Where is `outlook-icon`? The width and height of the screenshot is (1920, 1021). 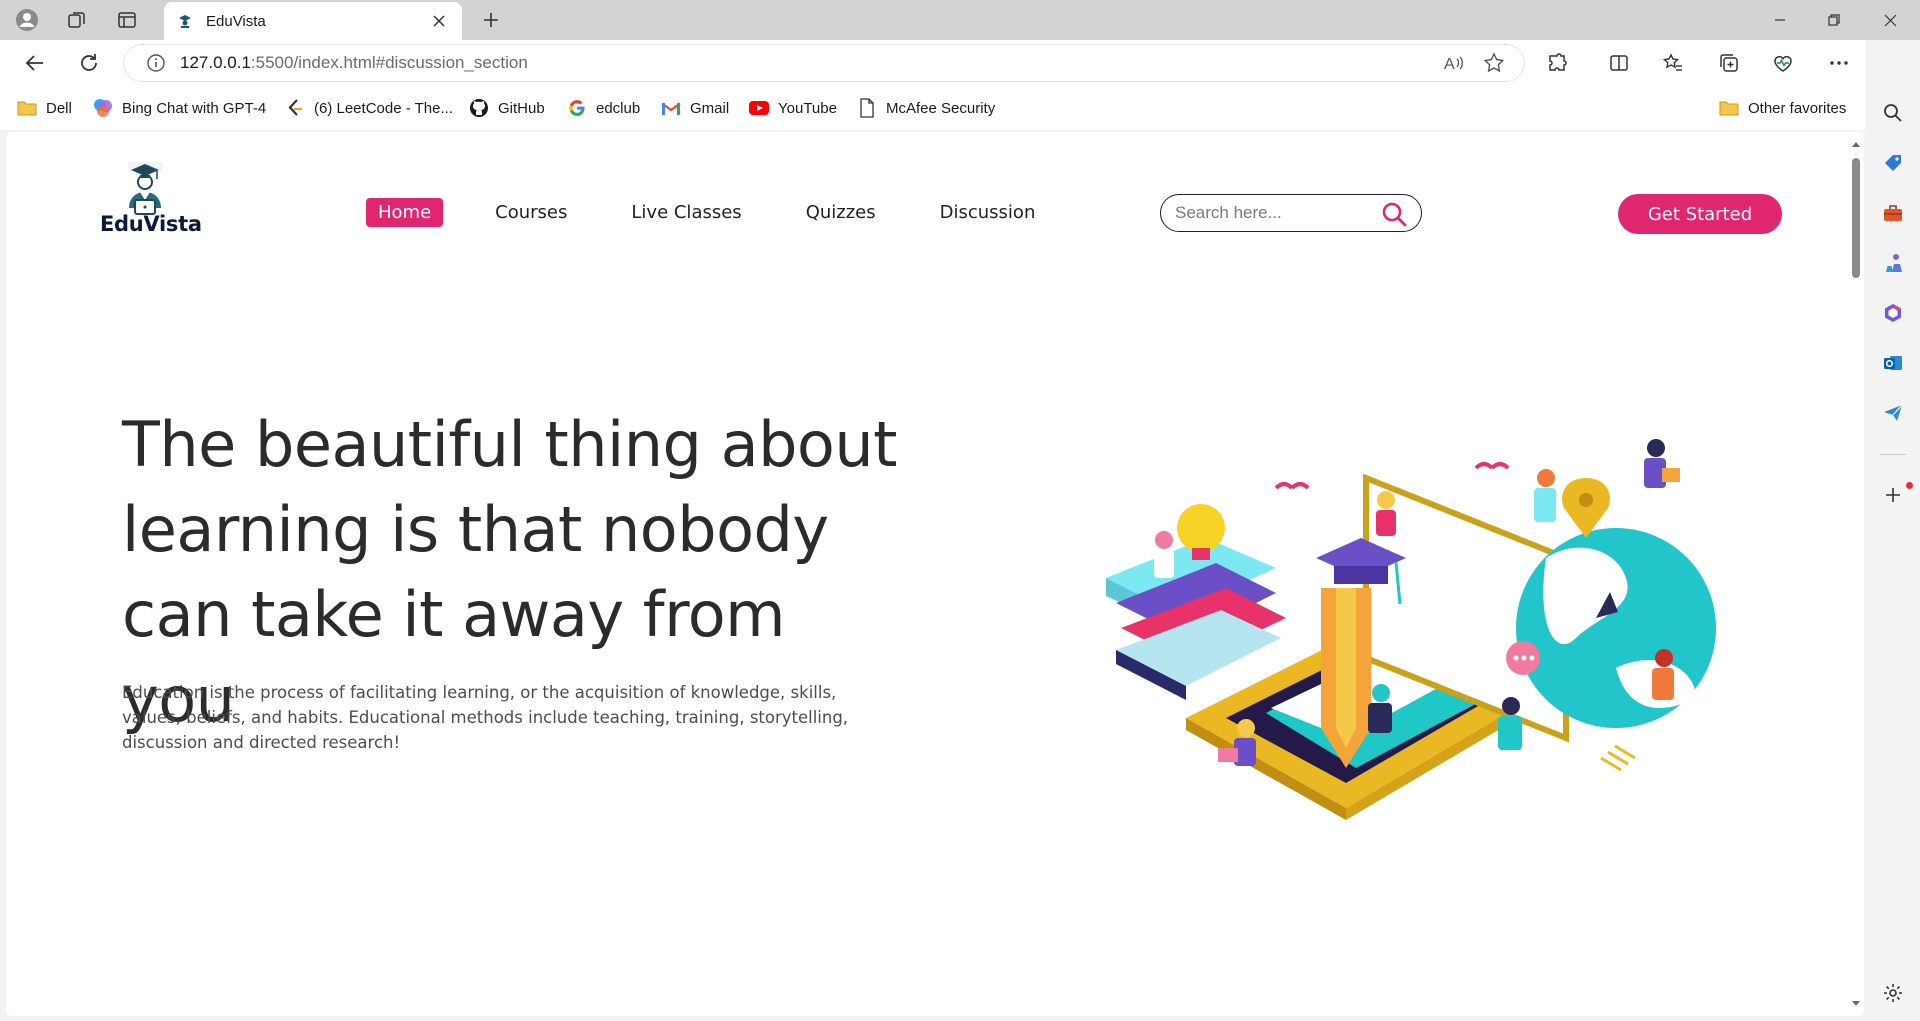 outlook-icon is located at coordinates (1893, 363).